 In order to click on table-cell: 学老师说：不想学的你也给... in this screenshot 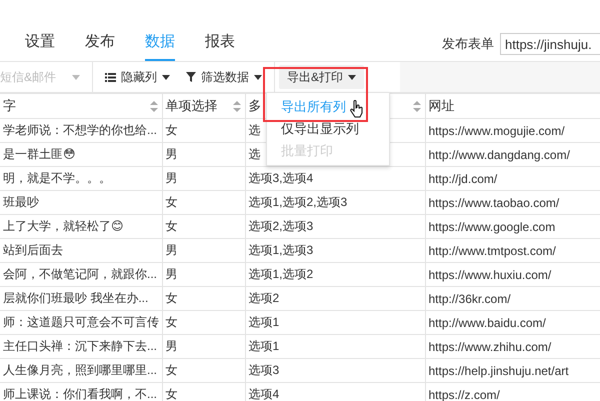, I will do `click(81, 130)`.